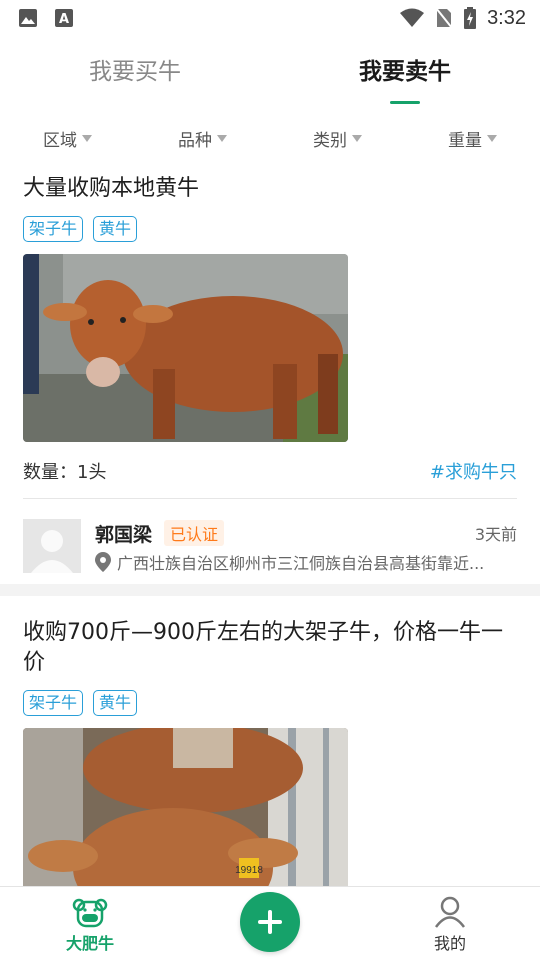 The height and width of the screenshot is (960, 540). I want to click on default-avatar-icon, so click(52, 546).